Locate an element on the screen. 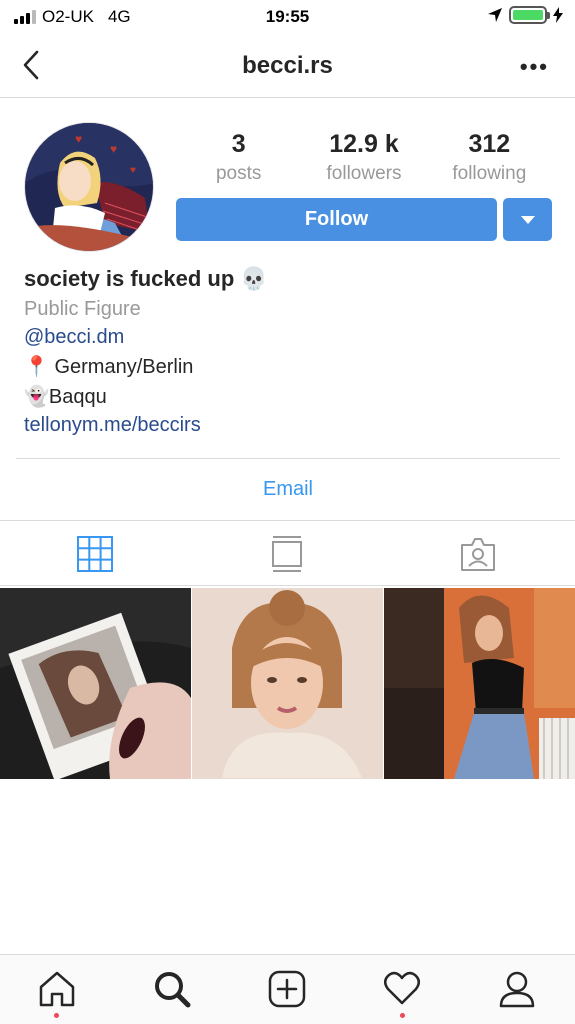 The image size is (575, 1024). stat-followers: 12.9 k followers is located at coordinates (363, 157).